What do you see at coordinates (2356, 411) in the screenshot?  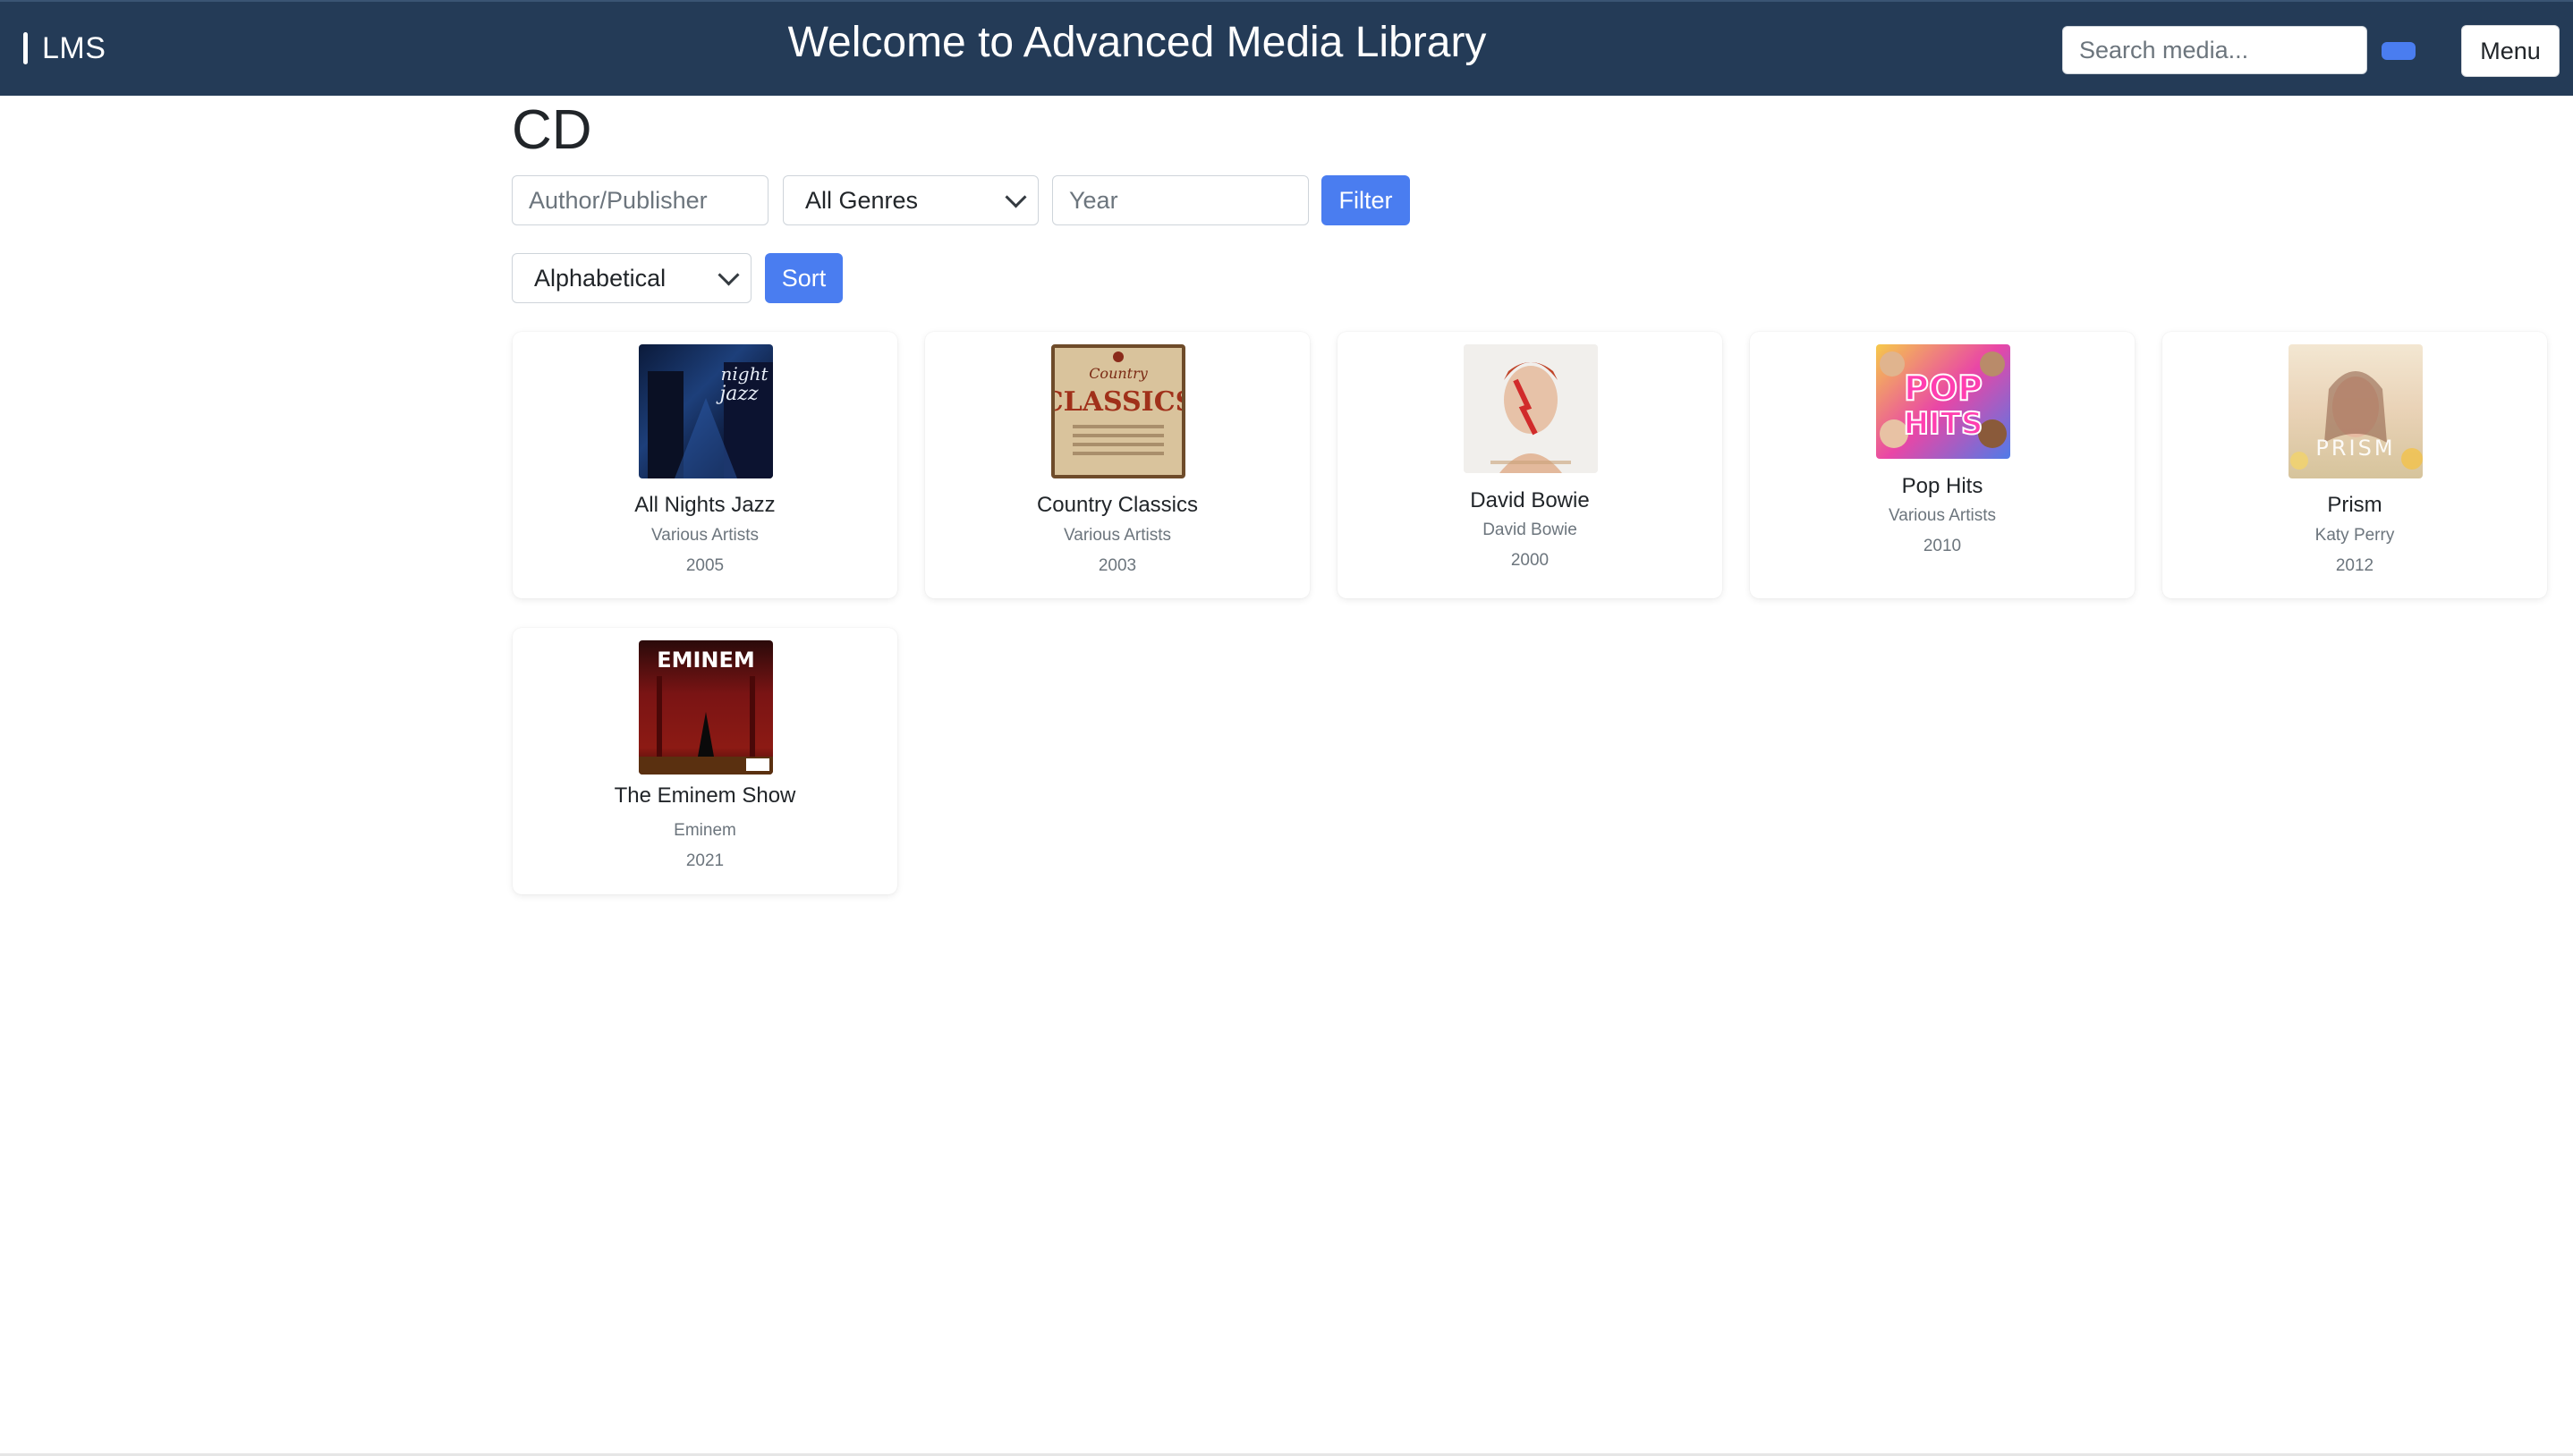 I see `album-cover-image: PRISM` at bounding box center [2356, 411].